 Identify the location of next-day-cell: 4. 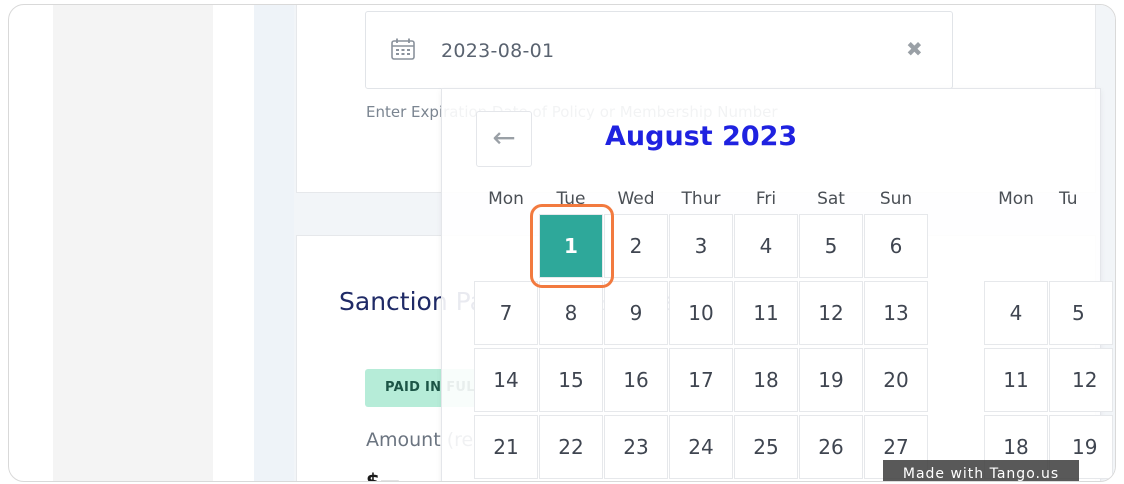
(1016, 313).